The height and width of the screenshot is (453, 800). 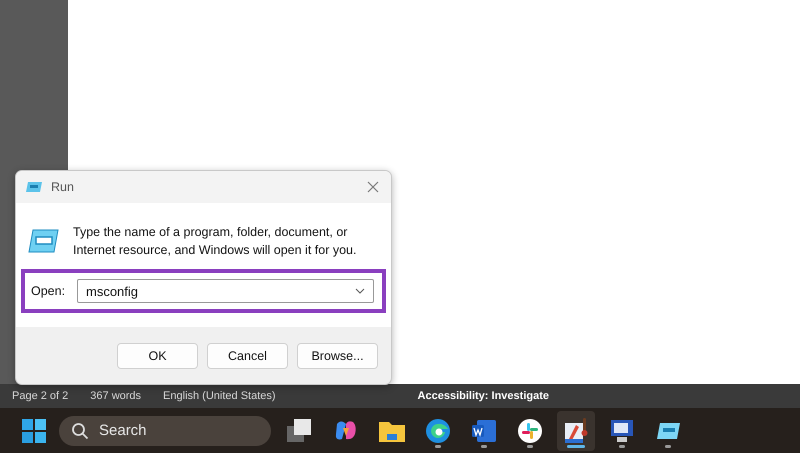 I want to click on slack-logo-icon, so click(x=530, y=431).